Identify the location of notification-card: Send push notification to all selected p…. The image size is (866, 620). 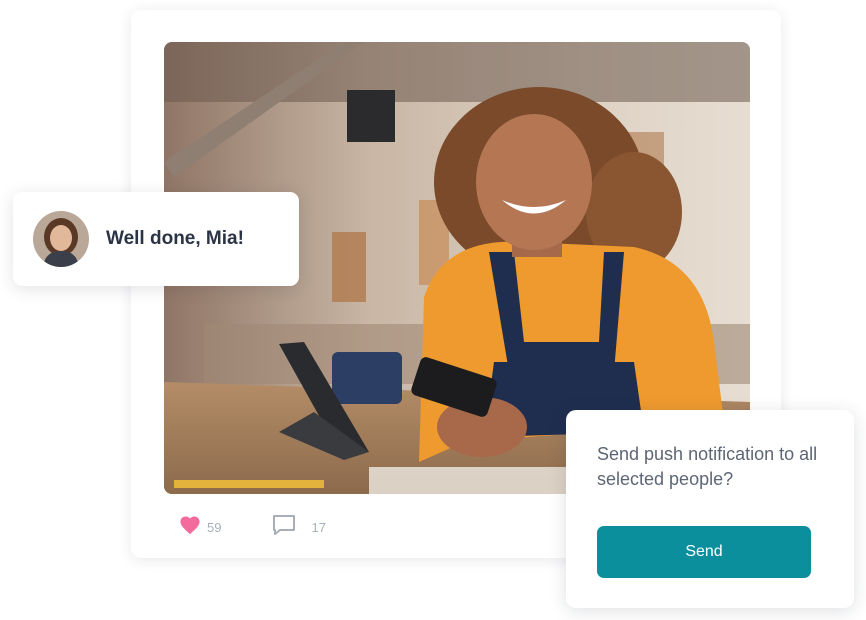
(710, 509).